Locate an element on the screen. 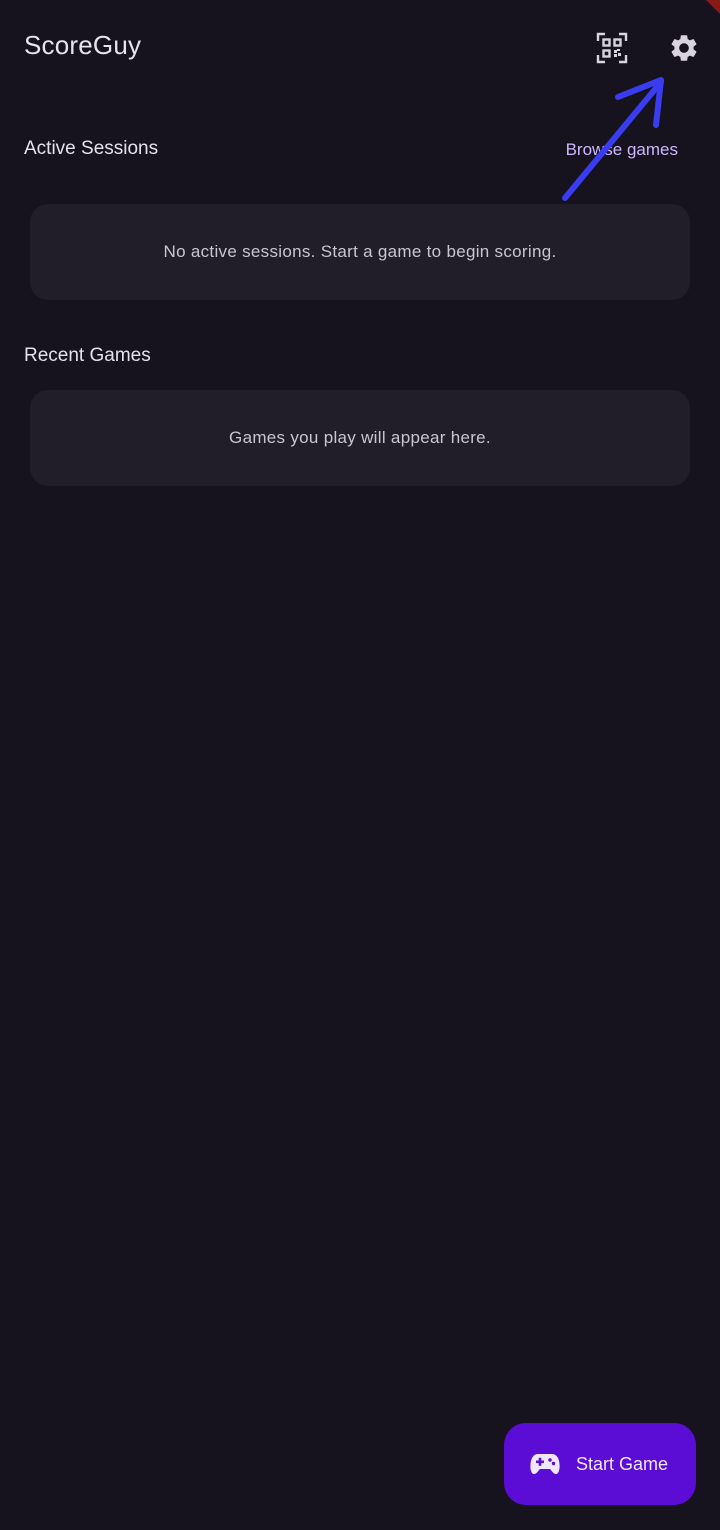 The width and height of the screenshot is (720, 1530). app-title: ScoreGuy is located at coordinates (83, 45).